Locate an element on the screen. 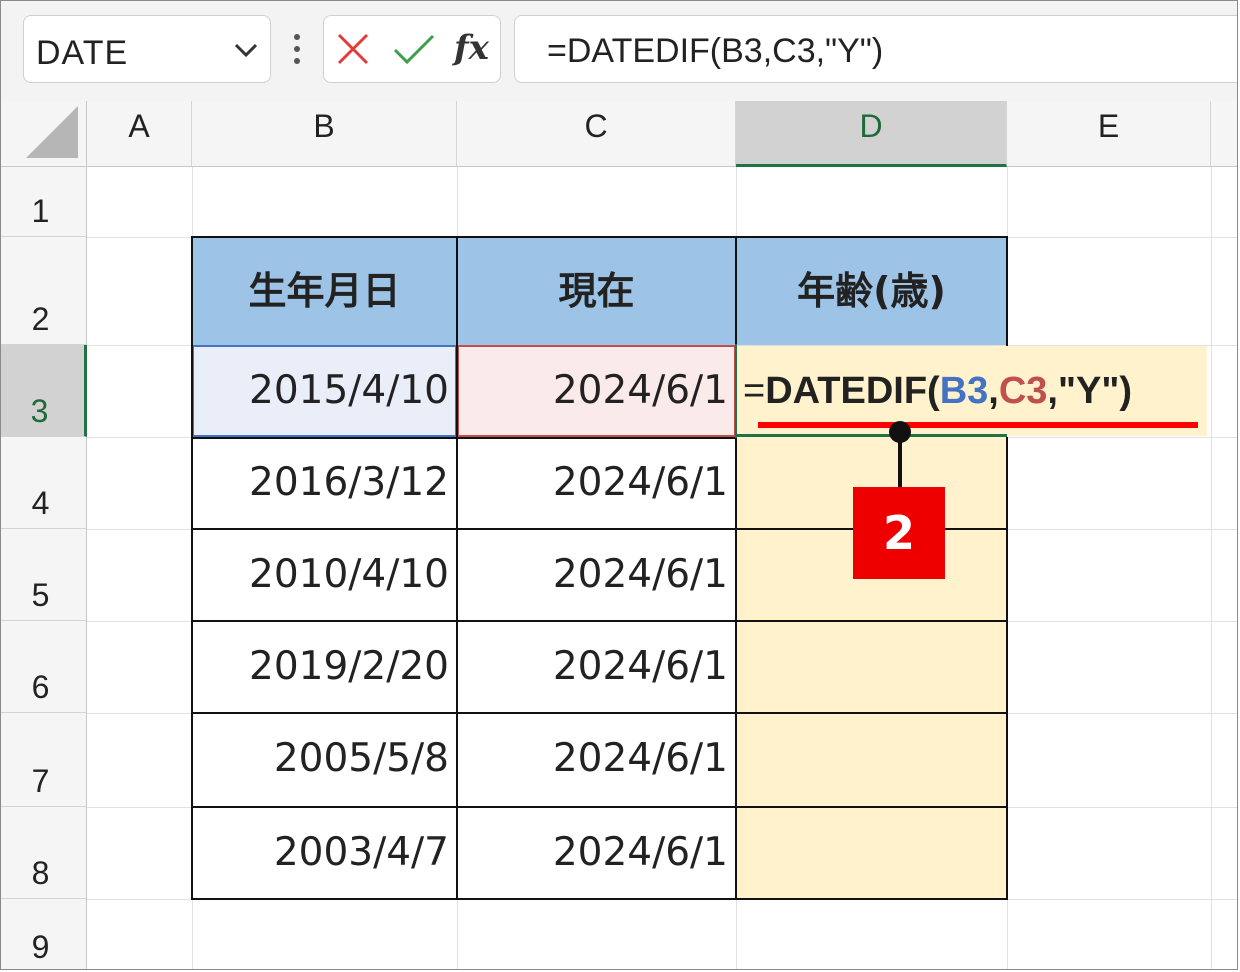 This screenshot has width=1240, height=972. row-header-9: 9 is located at coordinates (44, 934).